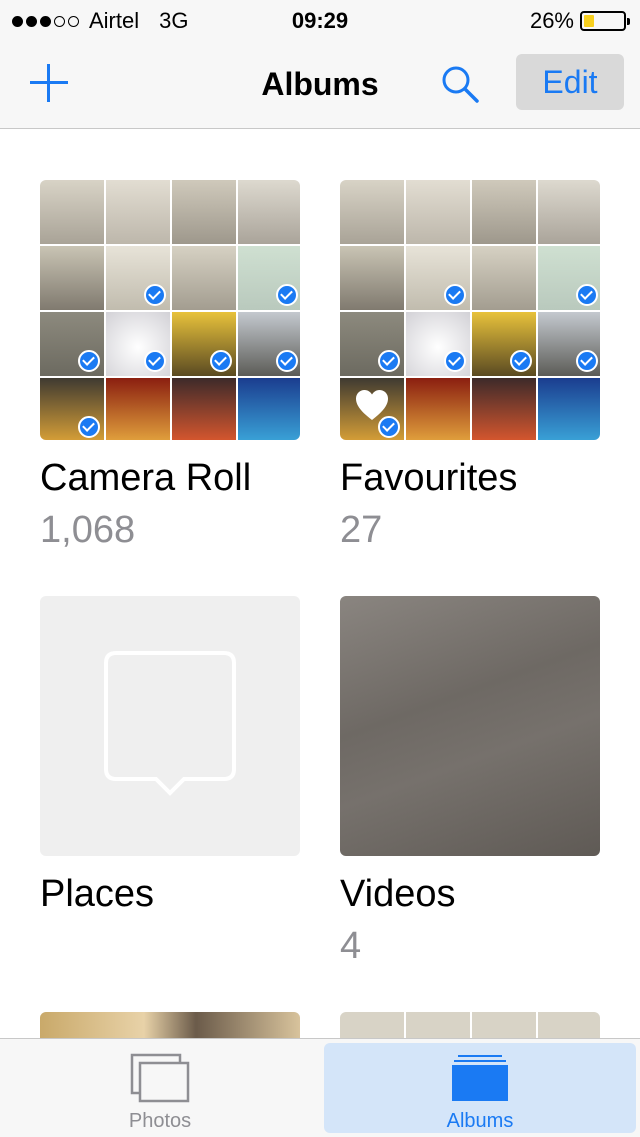  I want to click on album-videos: Videos 4, so click(470, 782).